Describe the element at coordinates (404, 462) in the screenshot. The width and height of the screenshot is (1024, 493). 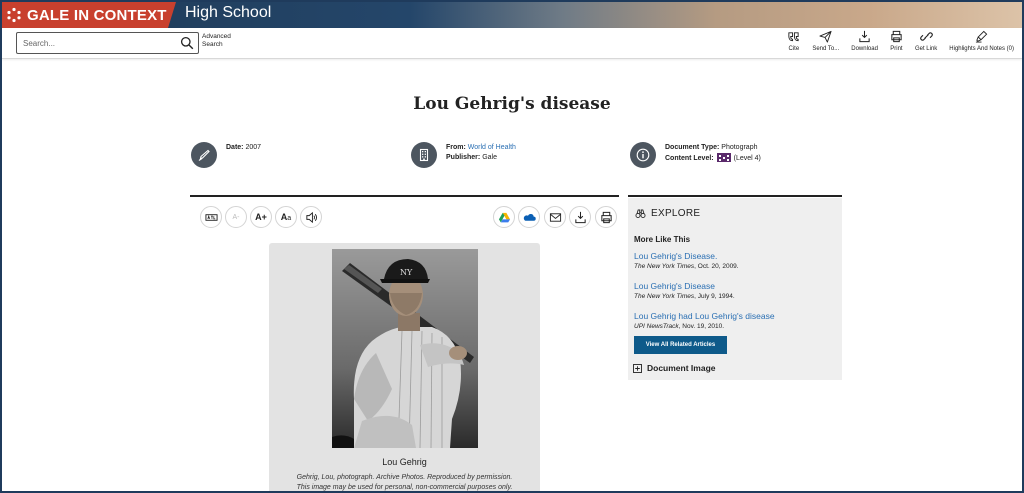
I see `image-caption: Lou Gehrig` at that location.